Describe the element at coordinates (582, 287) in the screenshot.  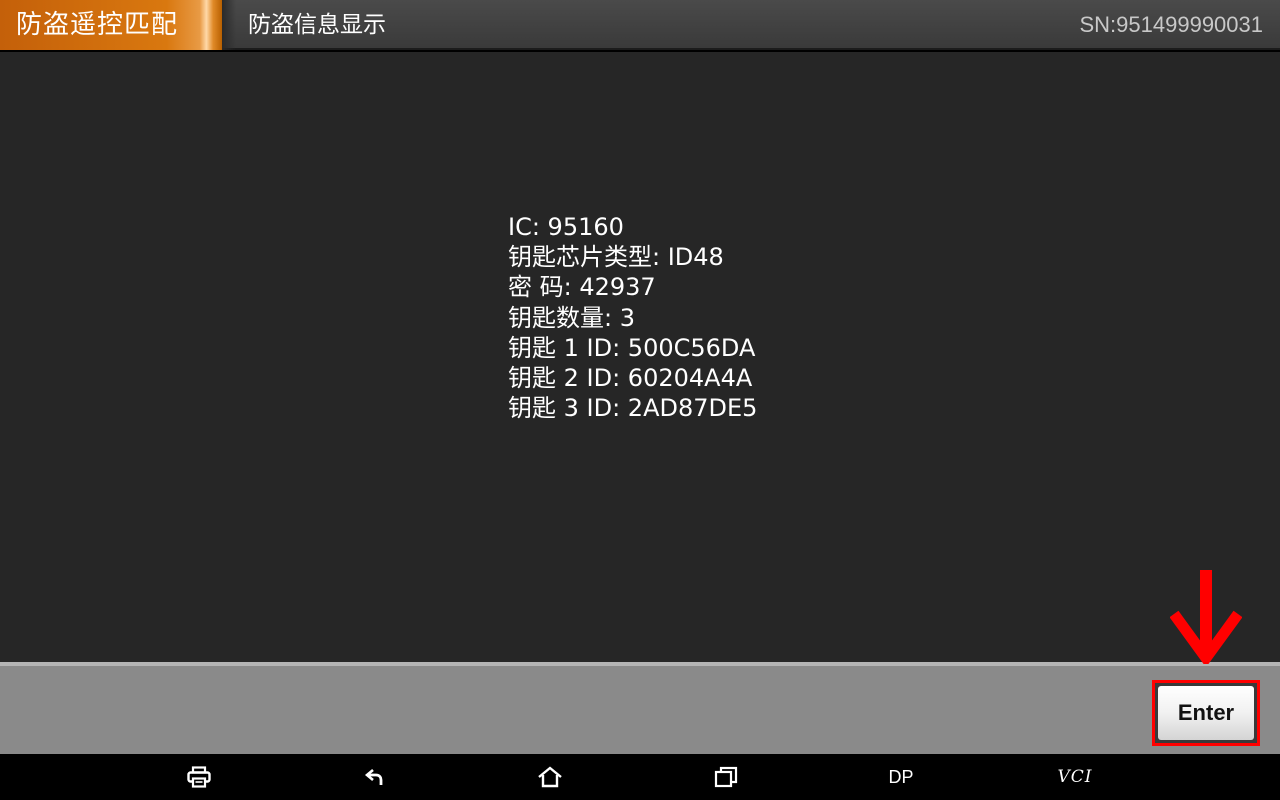
I see `info-line-password: 密 码: 42937` at that location.